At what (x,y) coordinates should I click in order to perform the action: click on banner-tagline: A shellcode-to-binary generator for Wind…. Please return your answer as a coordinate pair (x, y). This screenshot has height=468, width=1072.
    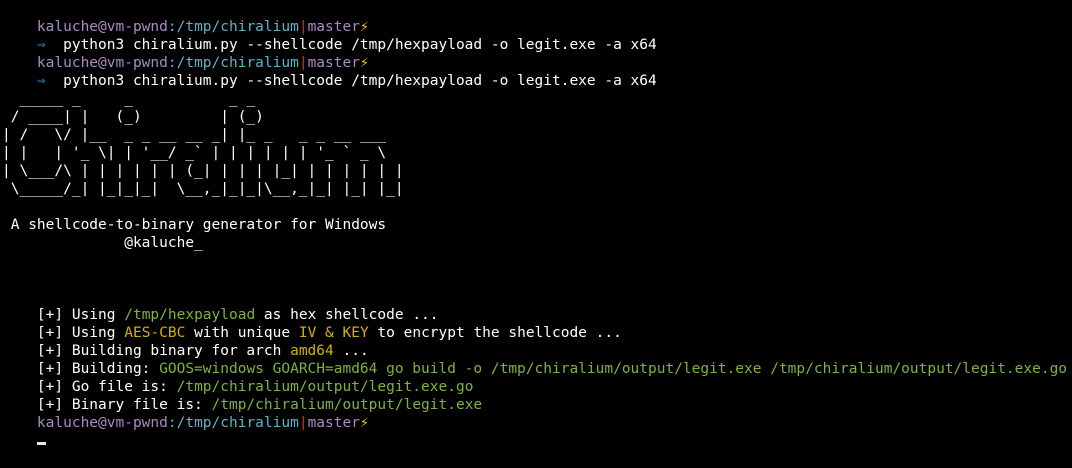
    Looking at the image, I should click on (194, 225).